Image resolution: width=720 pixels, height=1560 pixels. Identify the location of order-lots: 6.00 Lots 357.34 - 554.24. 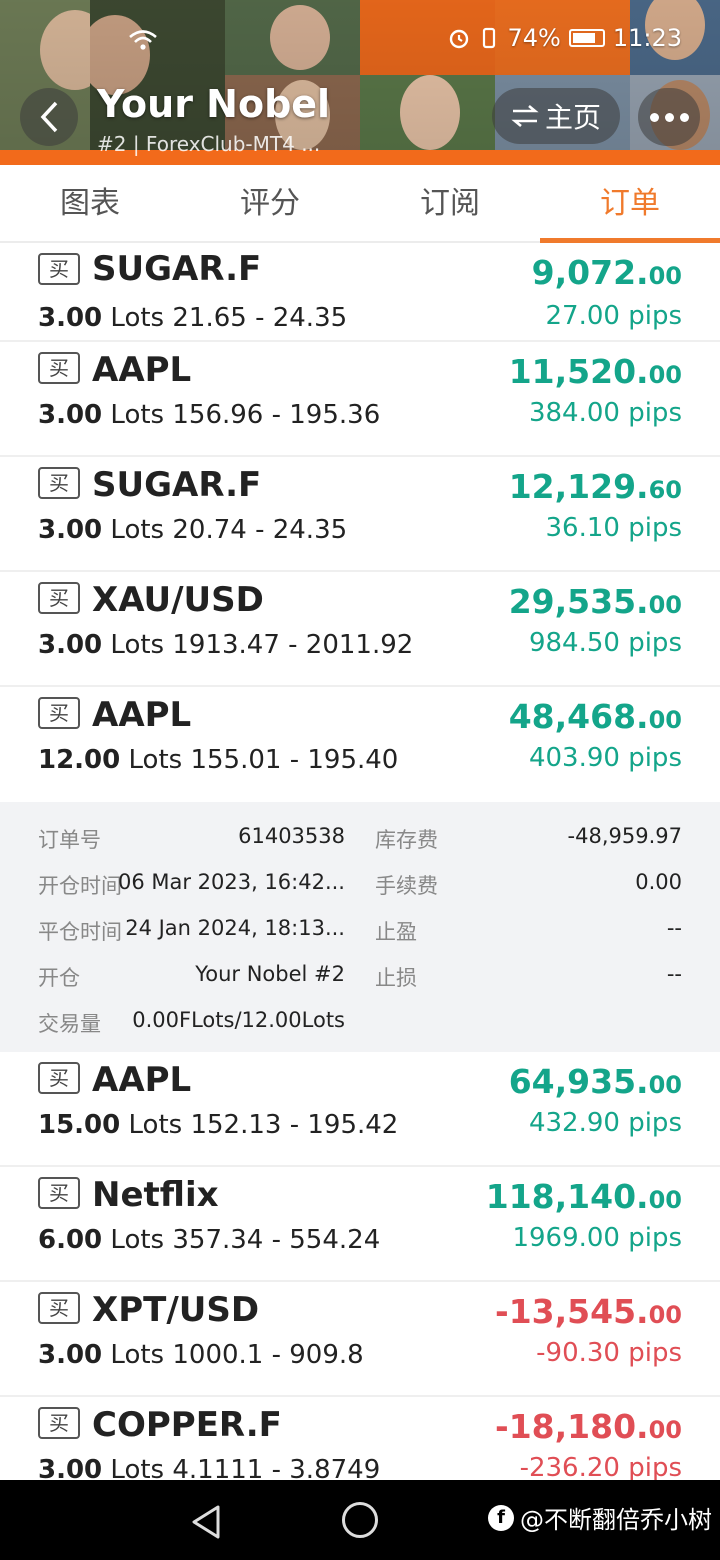
(209, 1240).